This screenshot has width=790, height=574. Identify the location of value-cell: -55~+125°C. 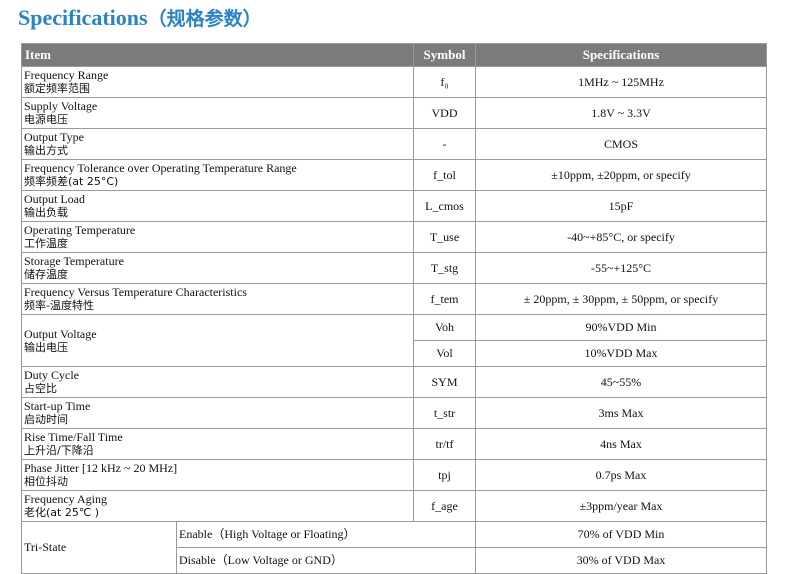
(621, 268).